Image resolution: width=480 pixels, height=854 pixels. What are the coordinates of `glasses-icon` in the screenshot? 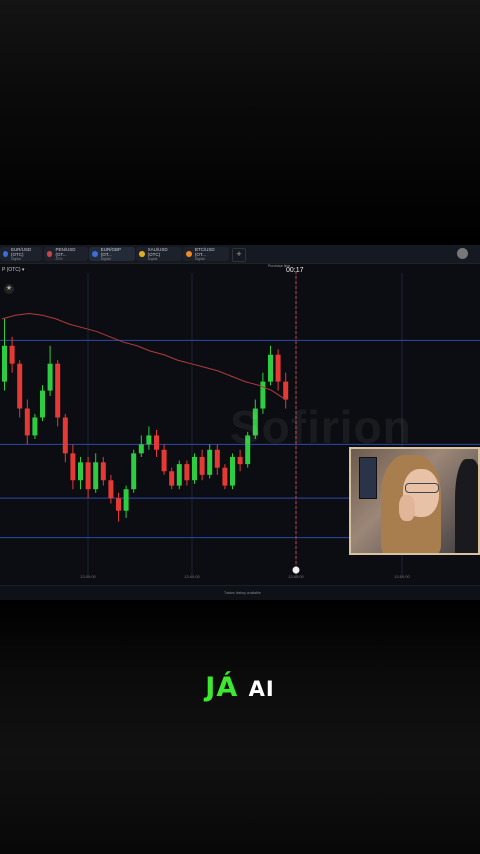 It's located at (422, 488).